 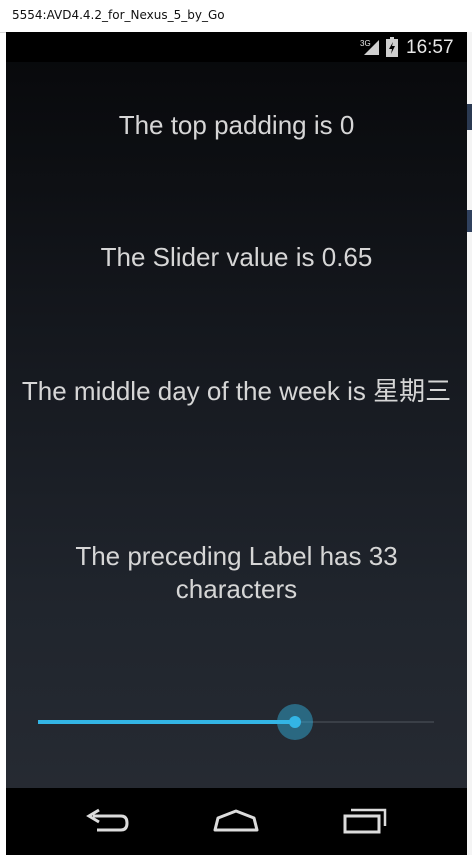 I want to click on value-slider, so click(x=236, y=722).